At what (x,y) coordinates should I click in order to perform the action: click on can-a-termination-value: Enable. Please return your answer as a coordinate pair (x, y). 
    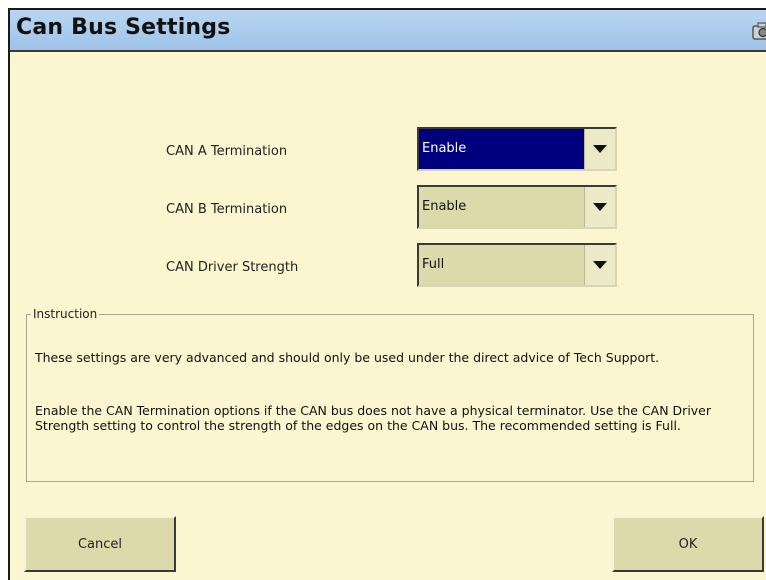
    Looking at the image, I should click on (444, 148).